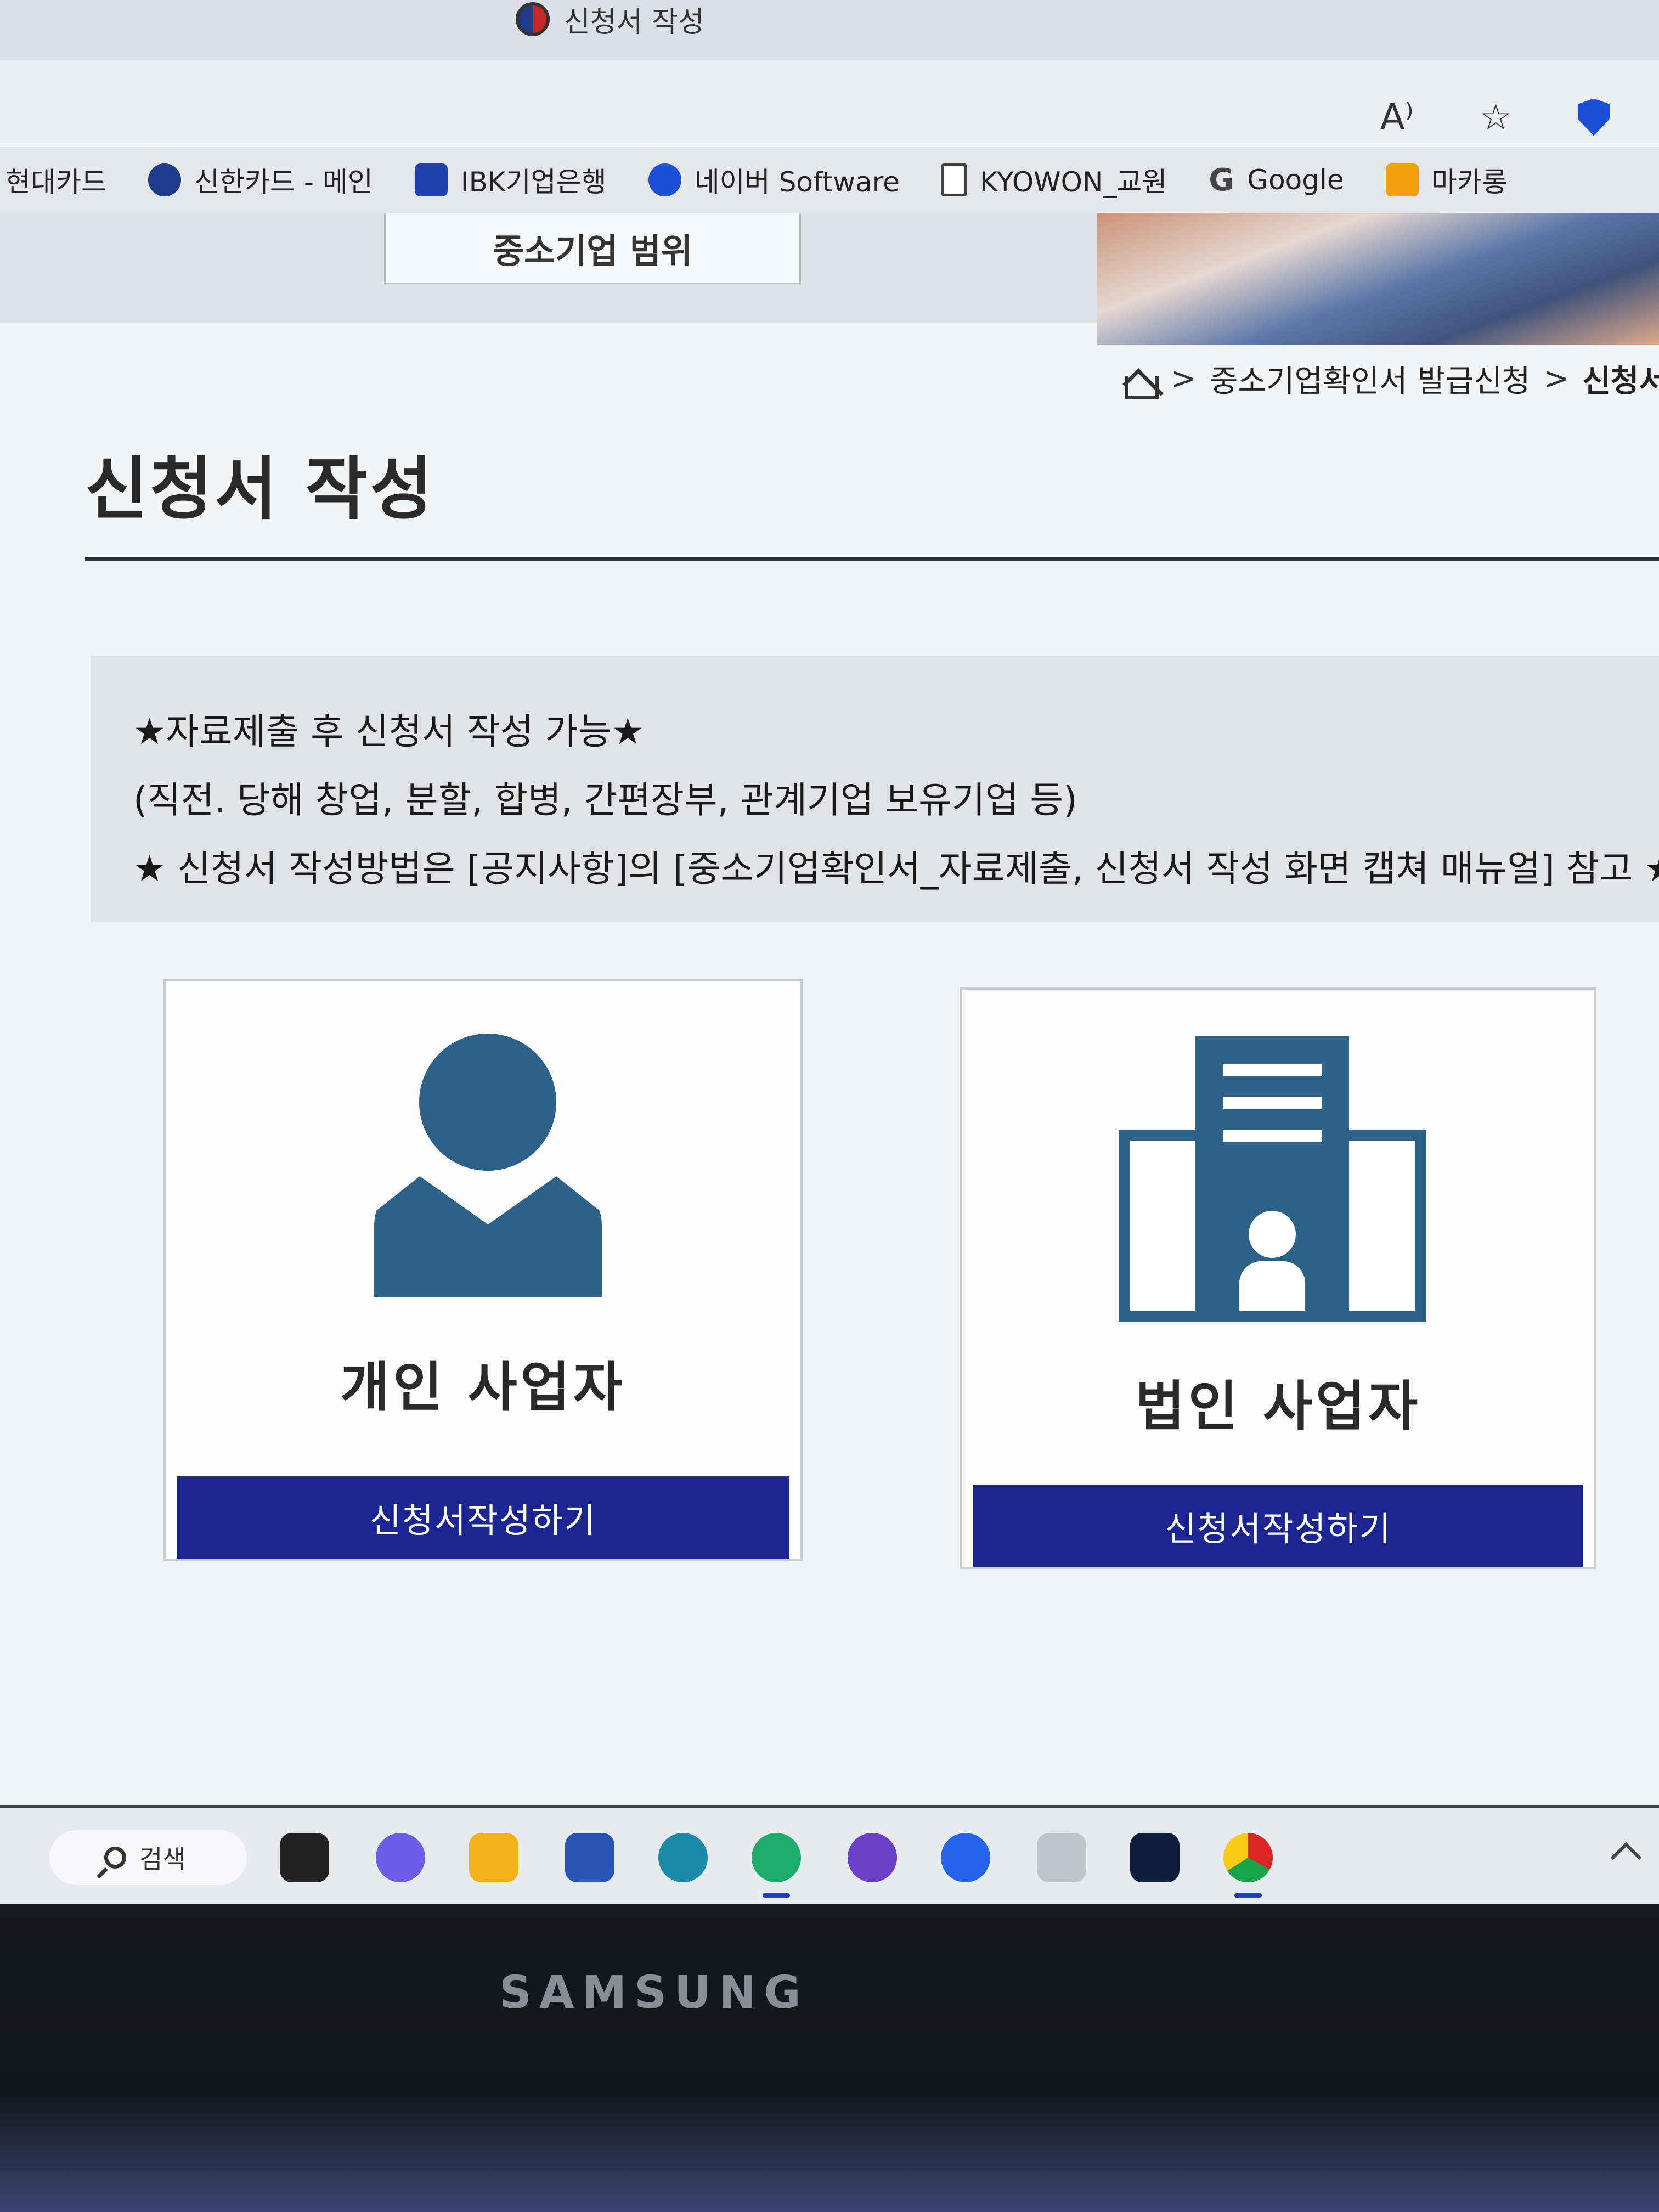 The height and width of the screenshot is (2212, 1659). Describe the element at coordinates (162, 1859) in the screenshot. I see `taskbar-search-label: 검색` at that location.